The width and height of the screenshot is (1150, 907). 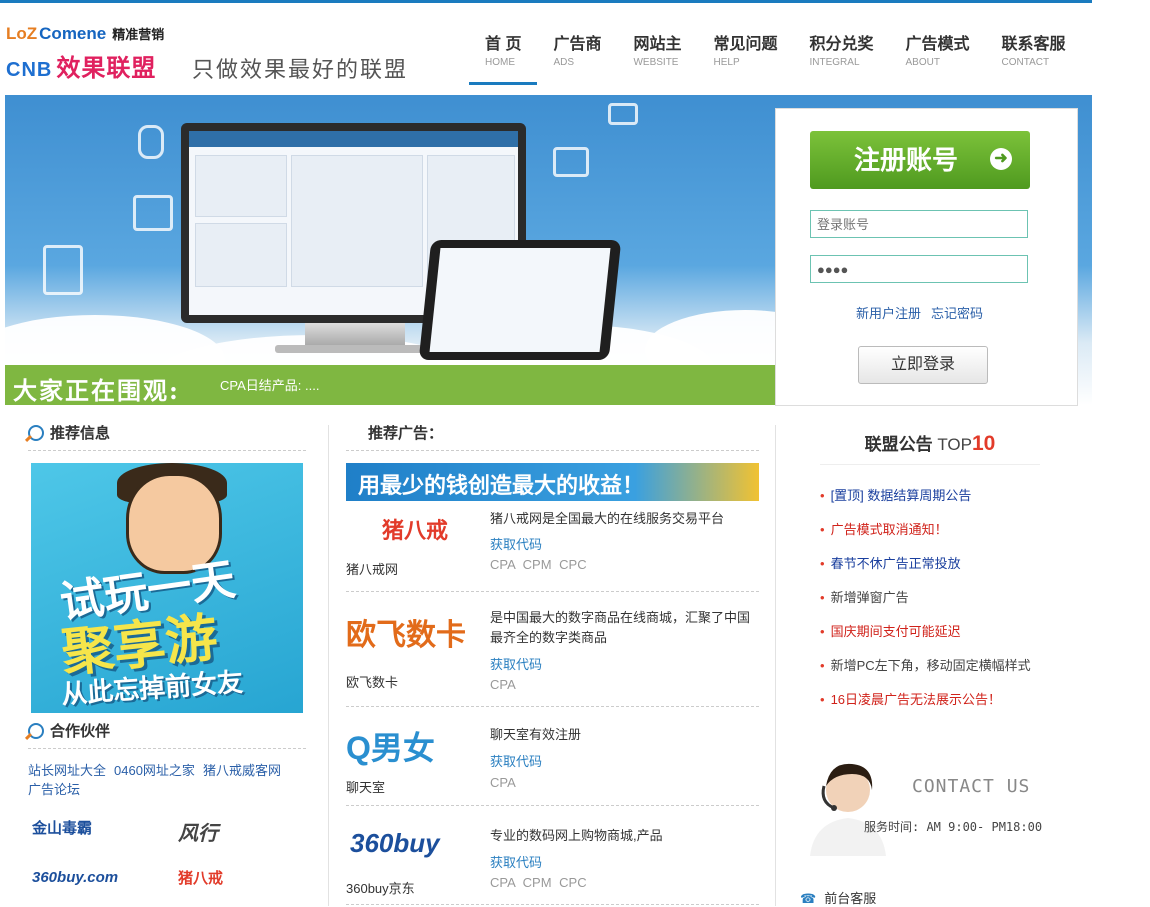 What do you see at coordinates (536, 734) in the screenshot?
I see `ad-description: 聊天室有效注册` at bounding box center [536, 734].